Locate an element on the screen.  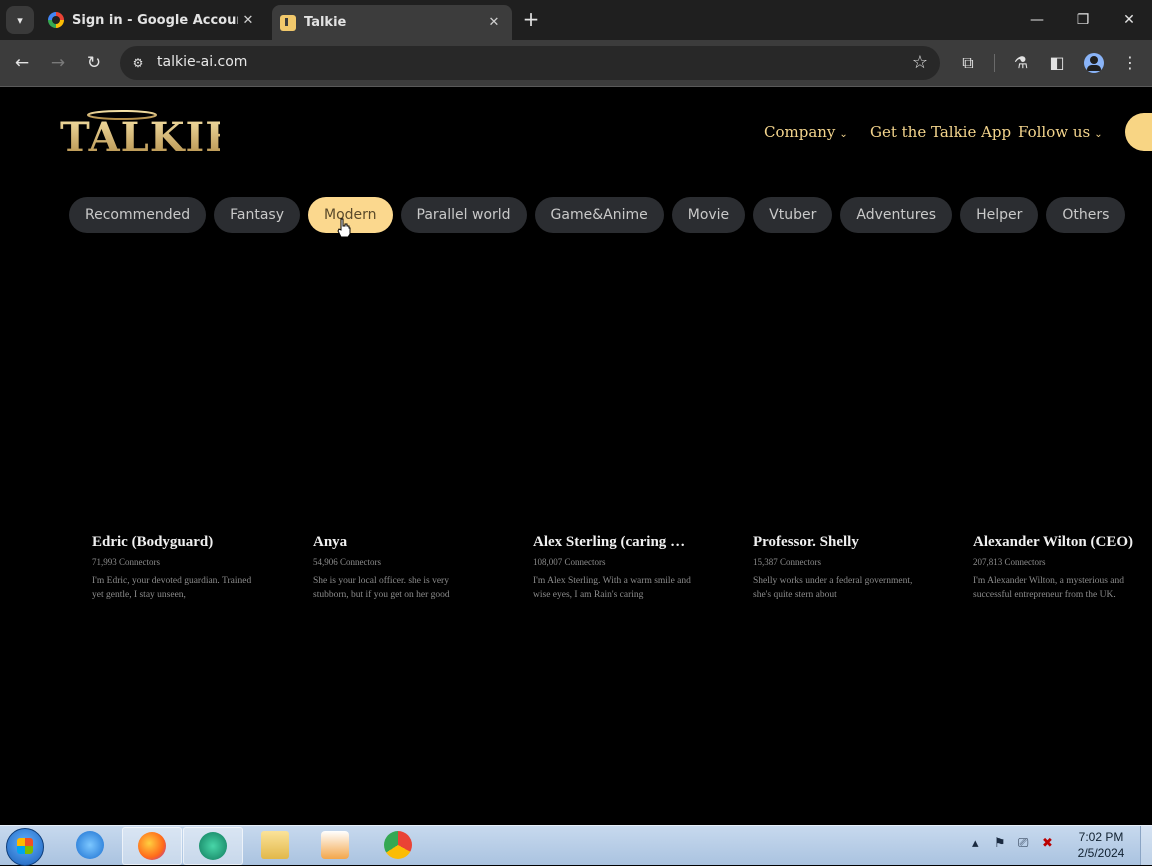
clock-date: 2/5/2024 is located at coordinates (1101, 853).